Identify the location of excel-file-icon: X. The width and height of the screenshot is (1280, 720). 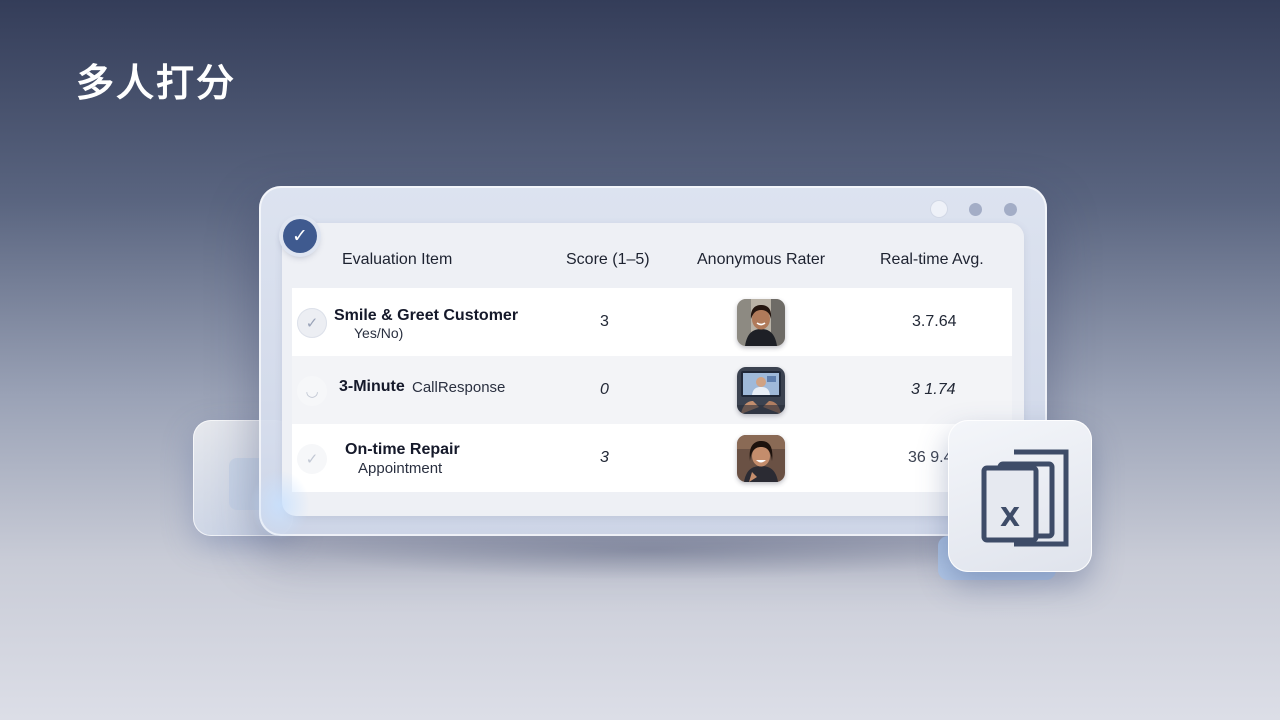
(1025, 498).